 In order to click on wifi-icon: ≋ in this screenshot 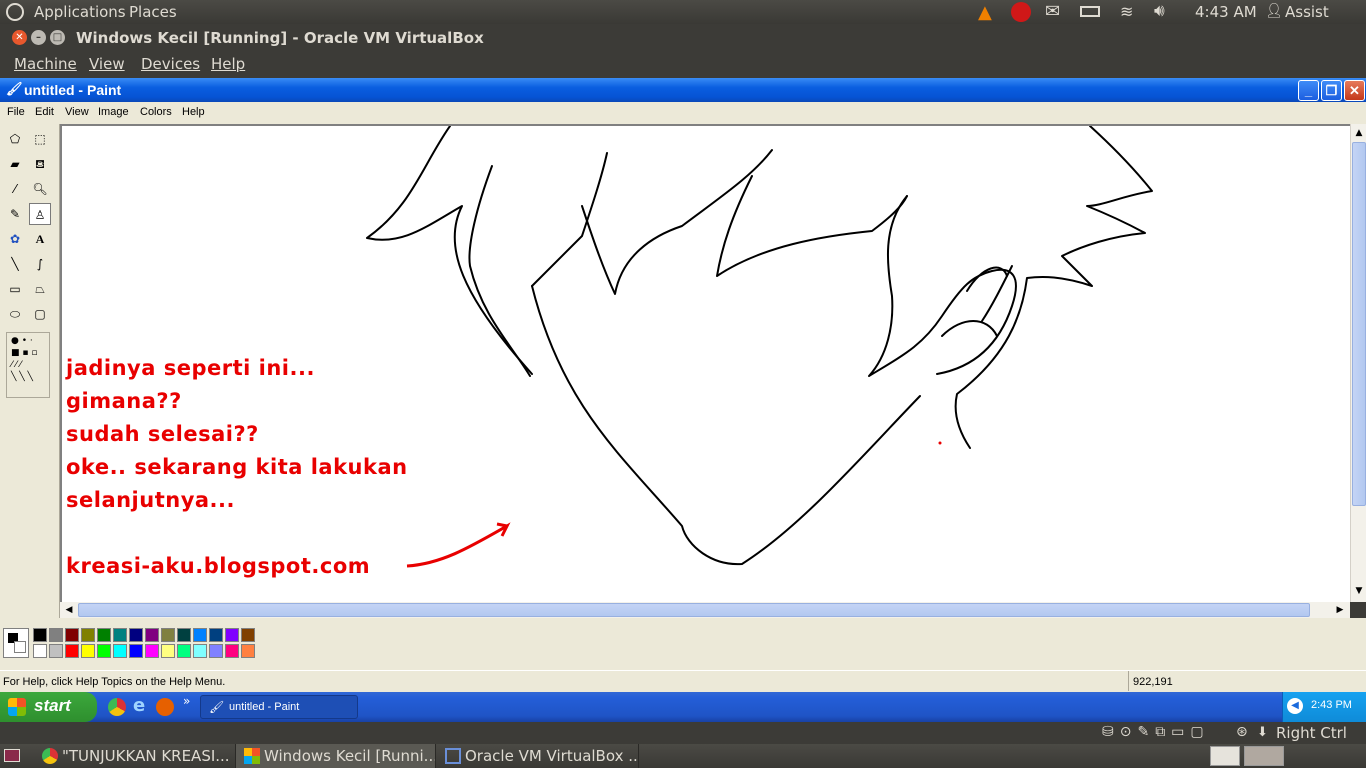, I will do `click(1126, 11)`.